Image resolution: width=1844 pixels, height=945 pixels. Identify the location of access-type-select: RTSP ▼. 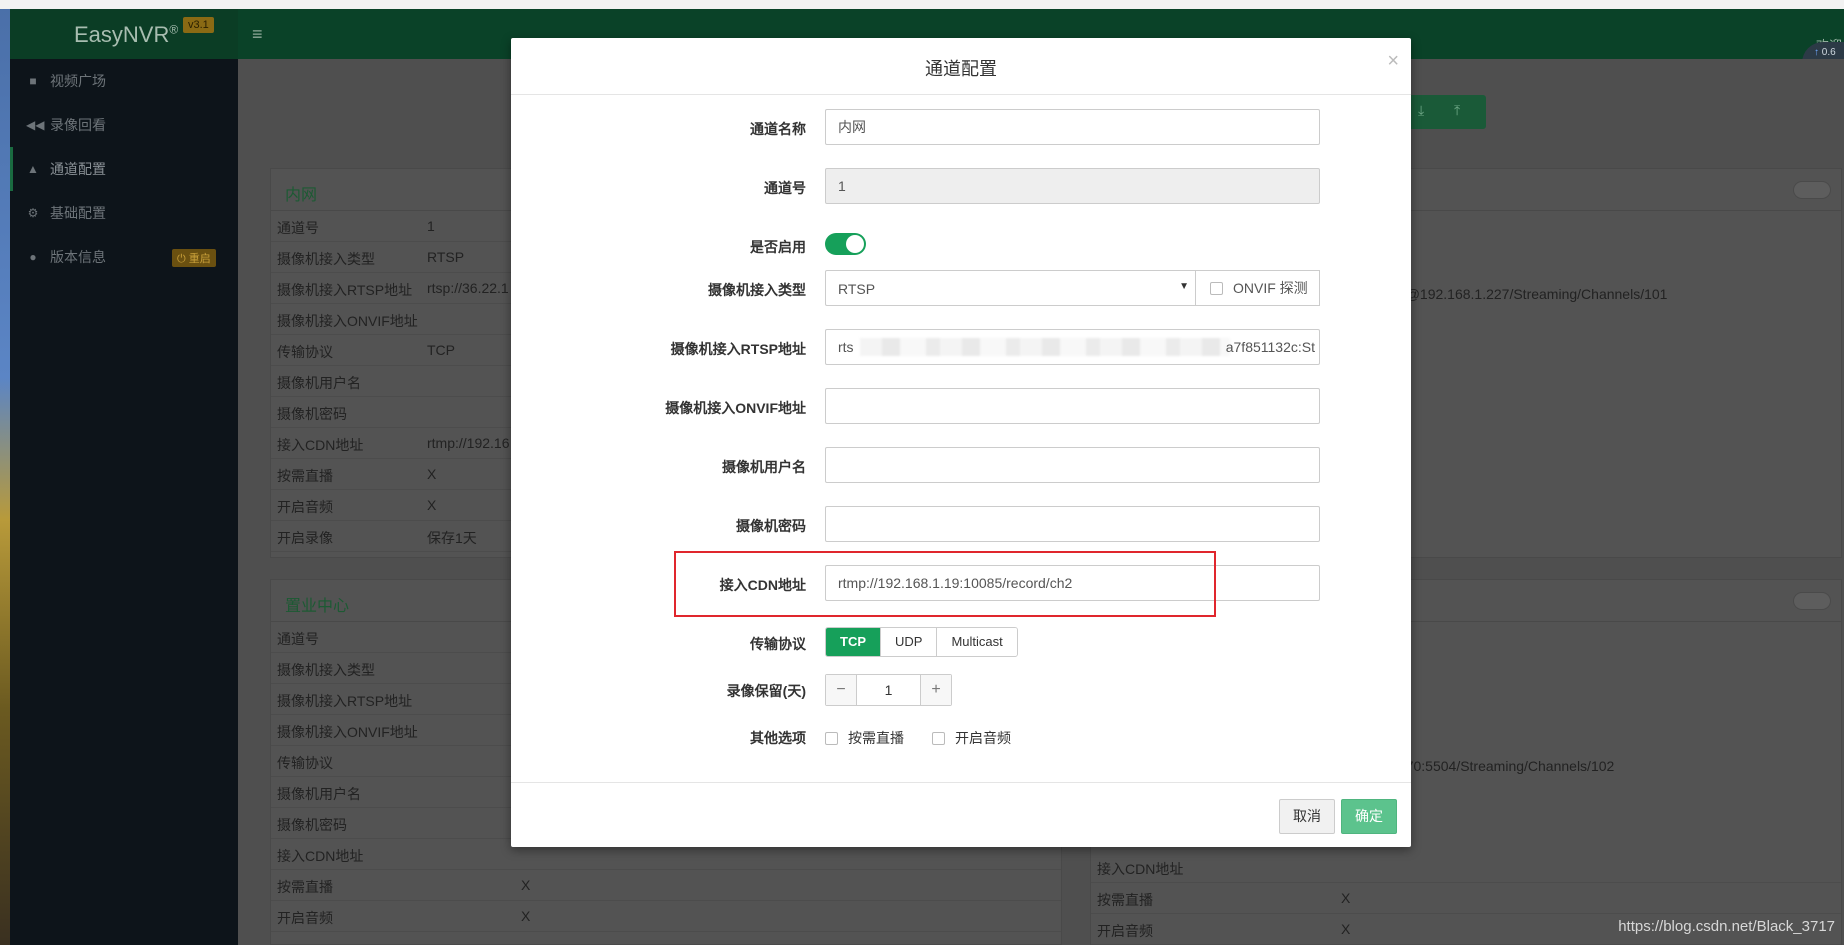
(1010, 288).